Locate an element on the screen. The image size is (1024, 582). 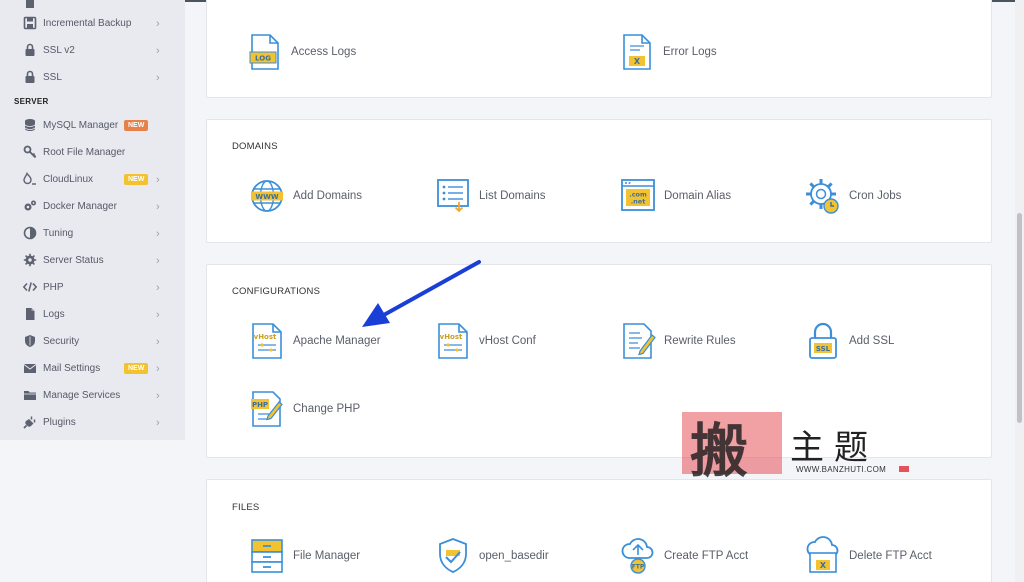
scrollbar-thumb is located at coordinates (1019, 318).